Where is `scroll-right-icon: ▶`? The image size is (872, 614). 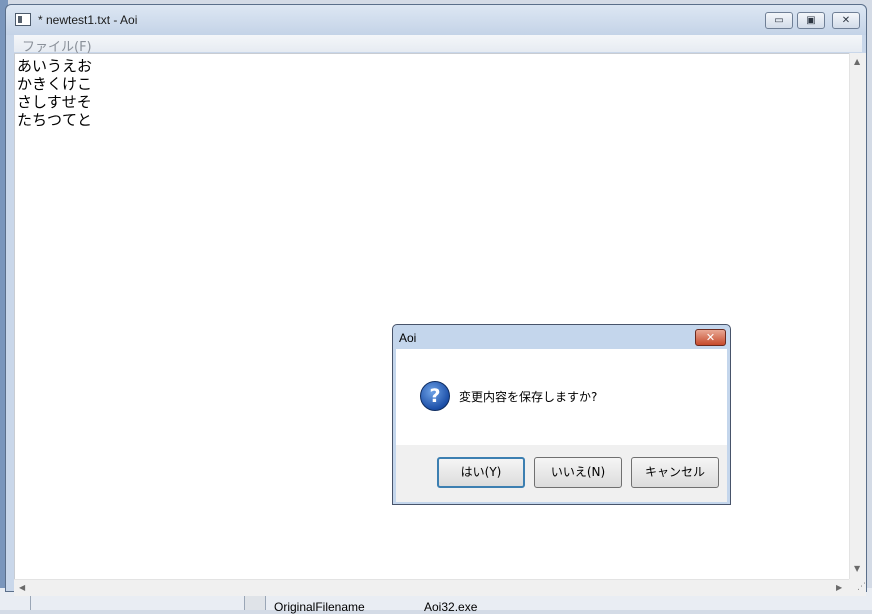
scroll-right-icon: ▶ is located at coordinates (839, 588).